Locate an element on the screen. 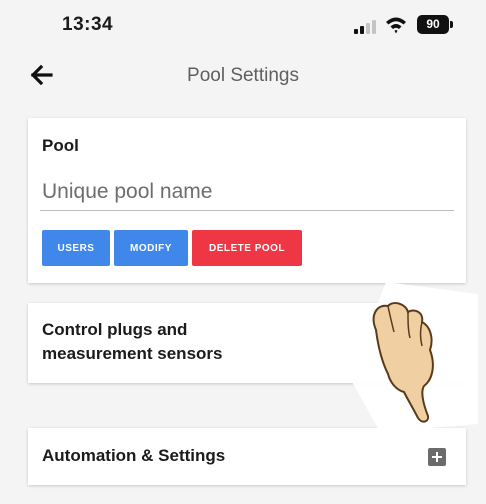 The height and width of the screenshot is (504, 486). automation-settings-card: Automation & Settings is located at coordinates (247, 456).